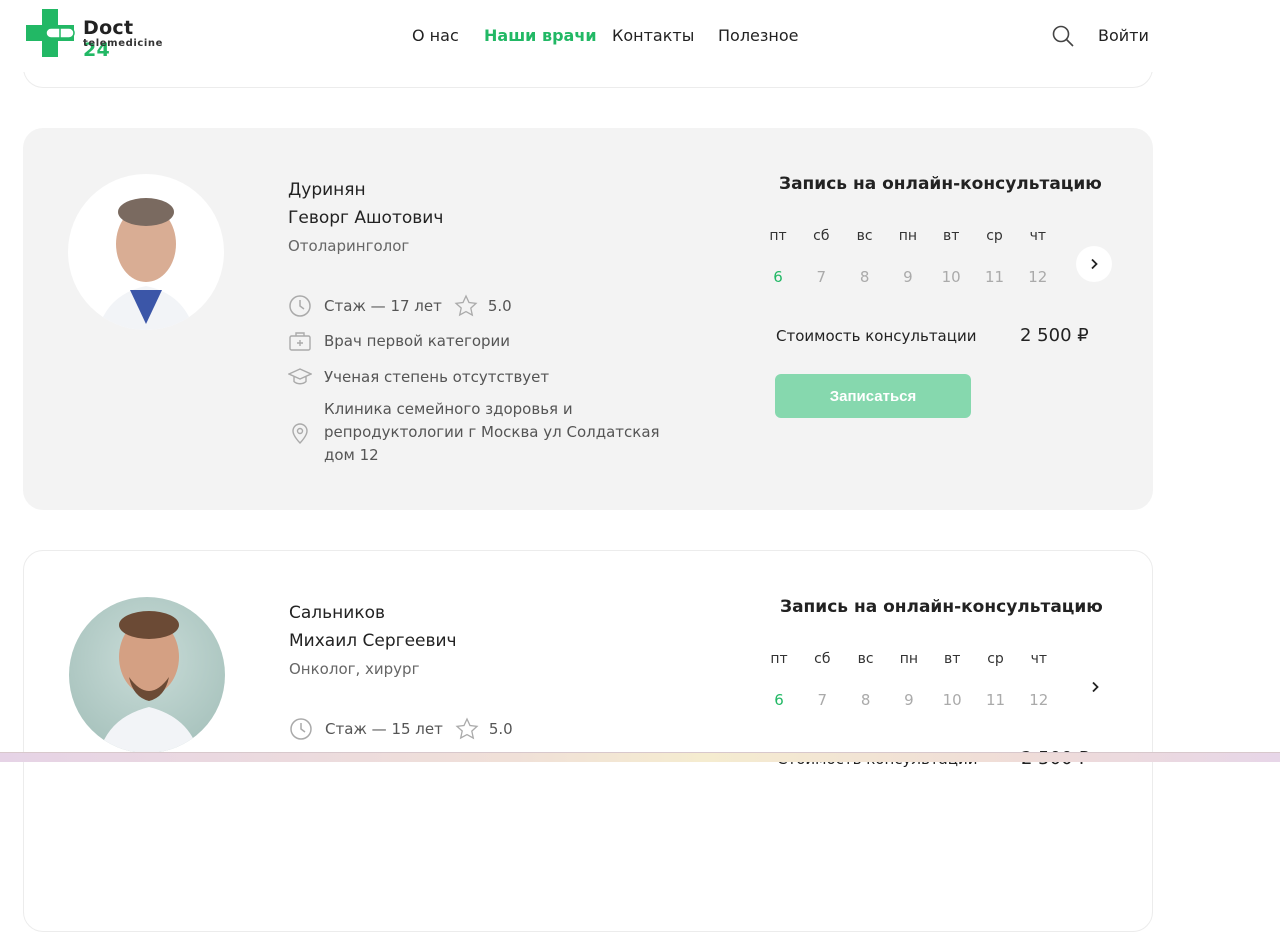 The height and width of the screenshot is (932, 1280). I want to click on price-label: Стоимость консультации, so click(876, 336).